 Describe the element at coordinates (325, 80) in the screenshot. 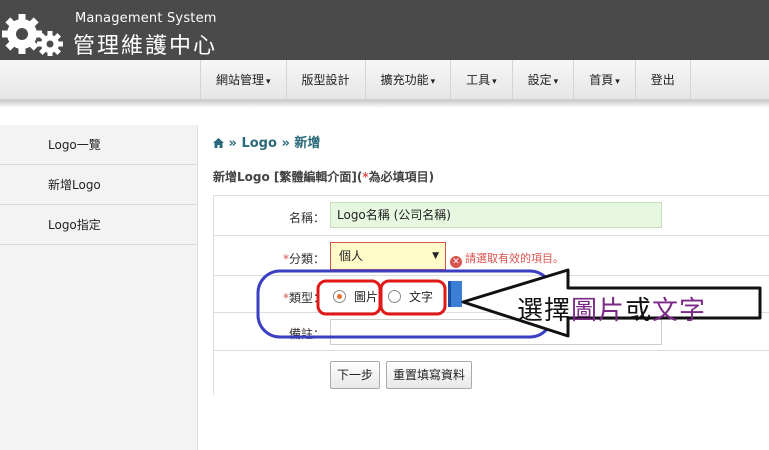

I see `nav-layout-design: 版型設計` at that location.